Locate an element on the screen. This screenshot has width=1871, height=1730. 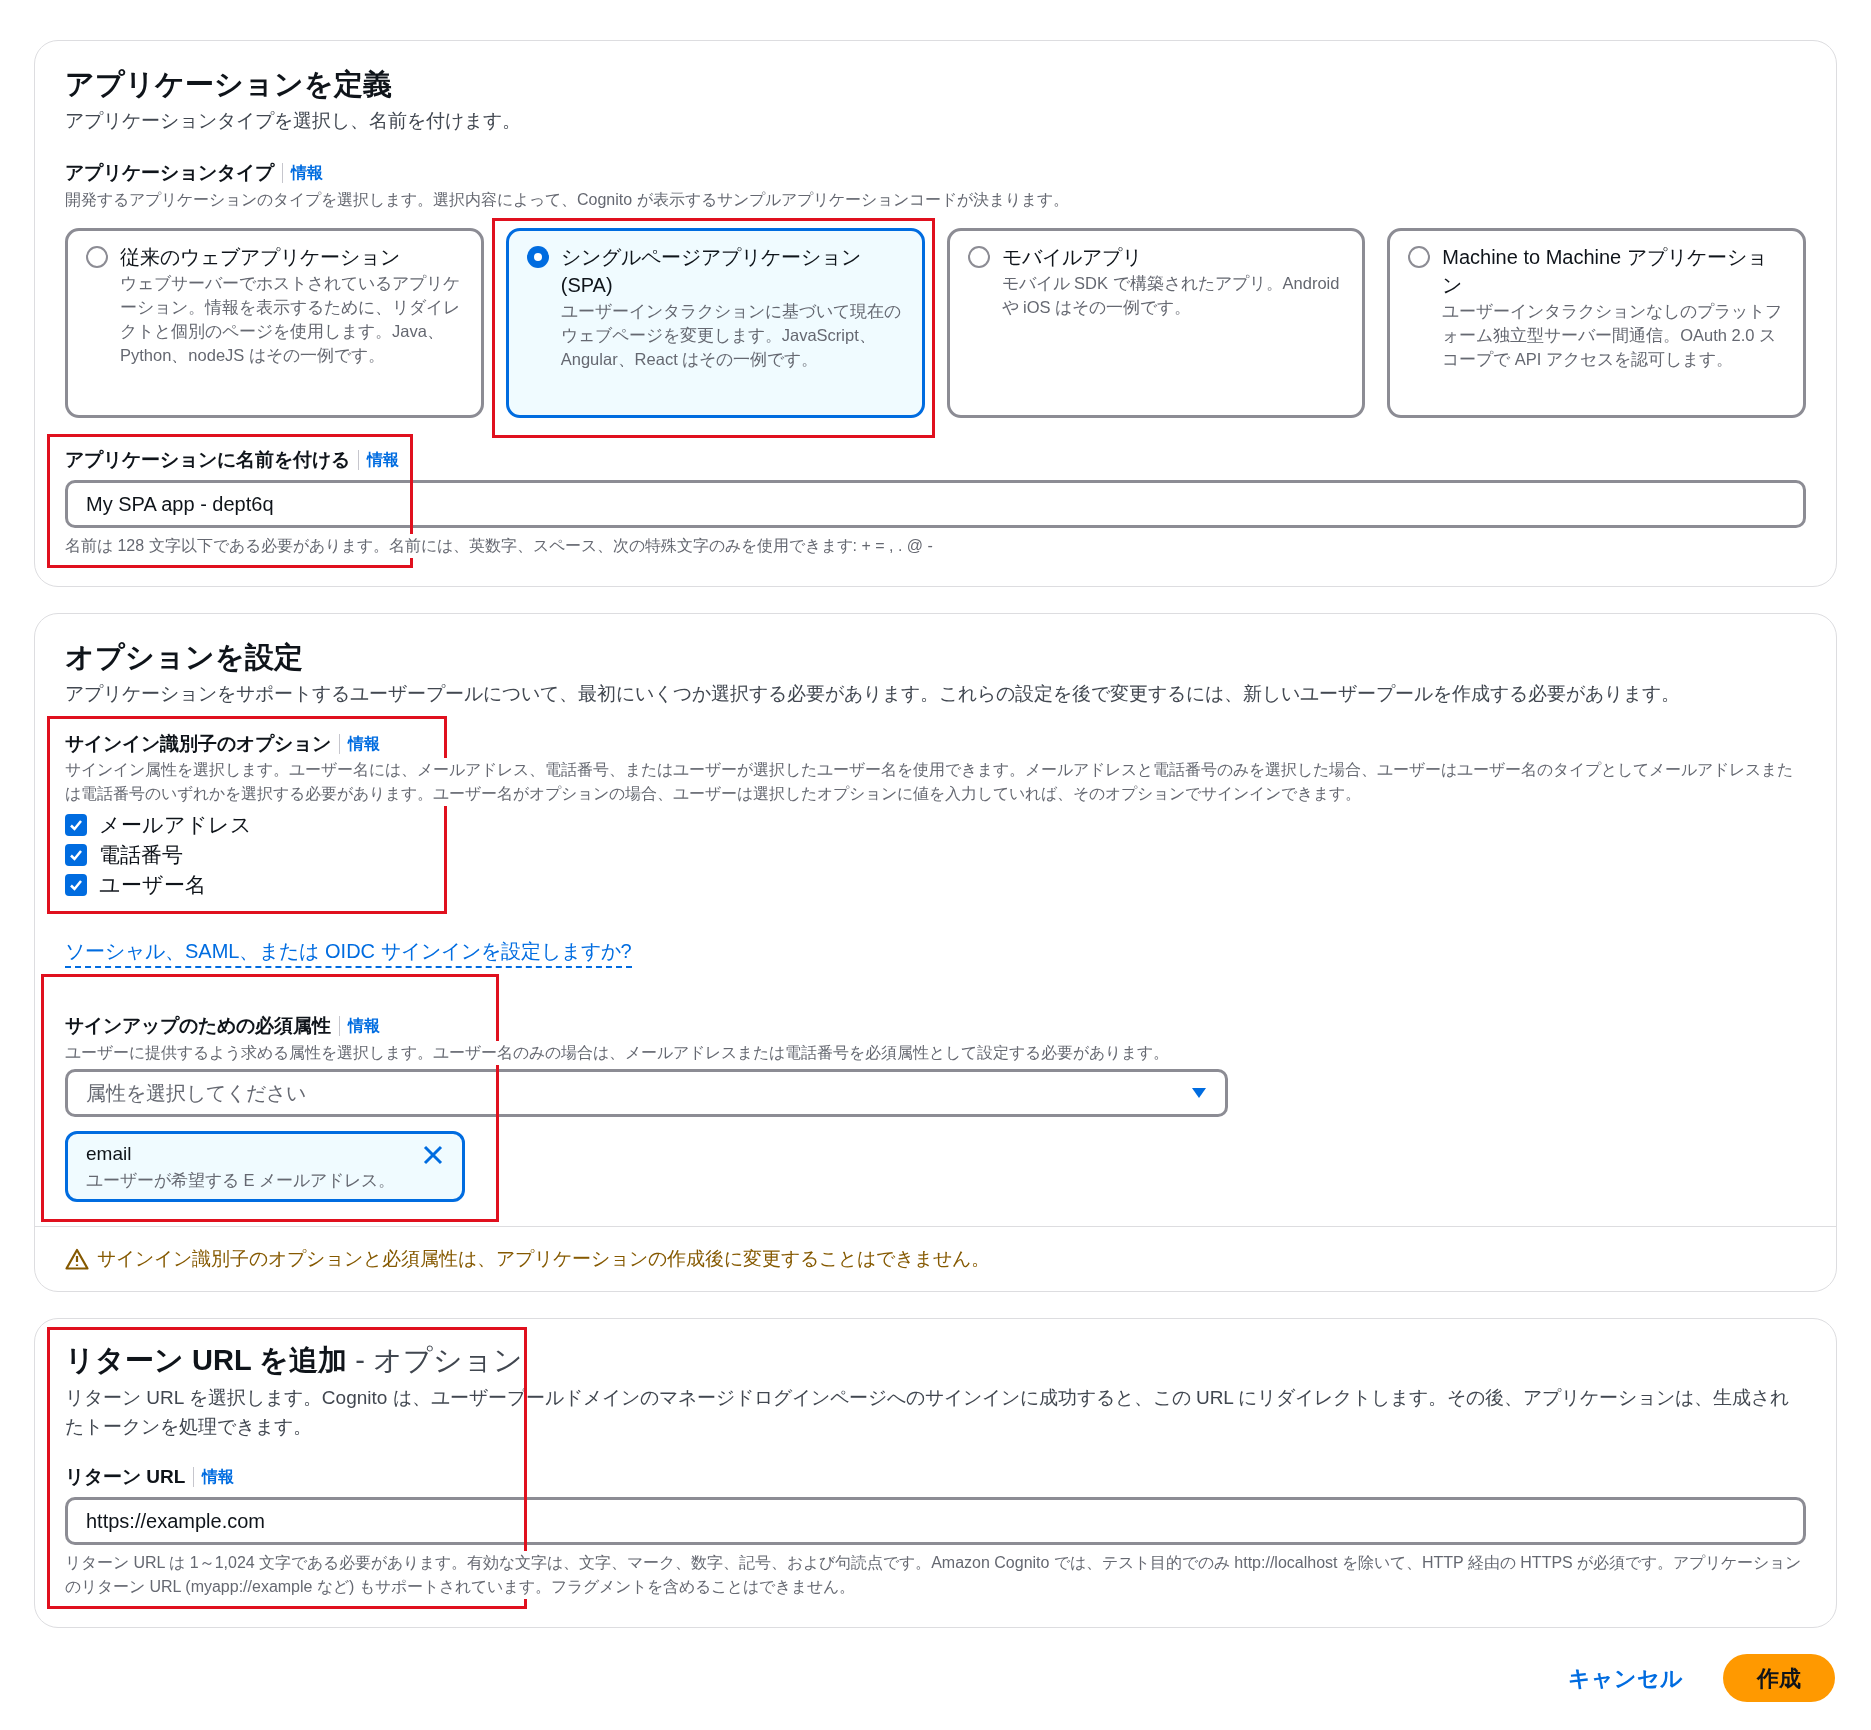
section-title: アプリケーションを定義 is located at coordinates (229, 84).